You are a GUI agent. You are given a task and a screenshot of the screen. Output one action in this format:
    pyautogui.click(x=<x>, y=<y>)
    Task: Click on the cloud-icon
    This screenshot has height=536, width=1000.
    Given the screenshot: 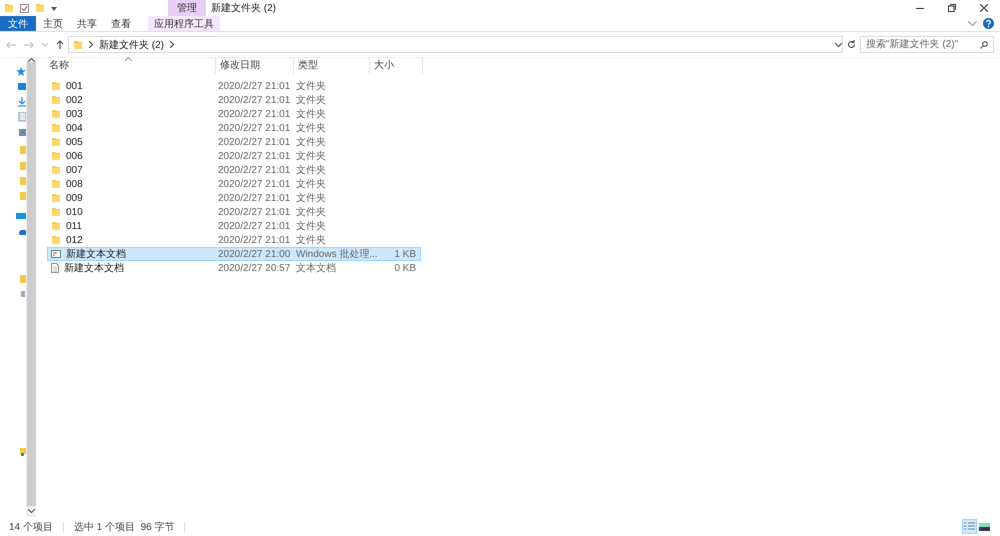 What is the action you would take?
    pyautogui.click(x=21, y=232)
    